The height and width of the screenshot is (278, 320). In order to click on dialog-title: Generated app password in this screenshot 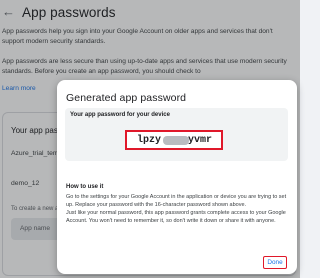, I will do `click(126, 98)`.